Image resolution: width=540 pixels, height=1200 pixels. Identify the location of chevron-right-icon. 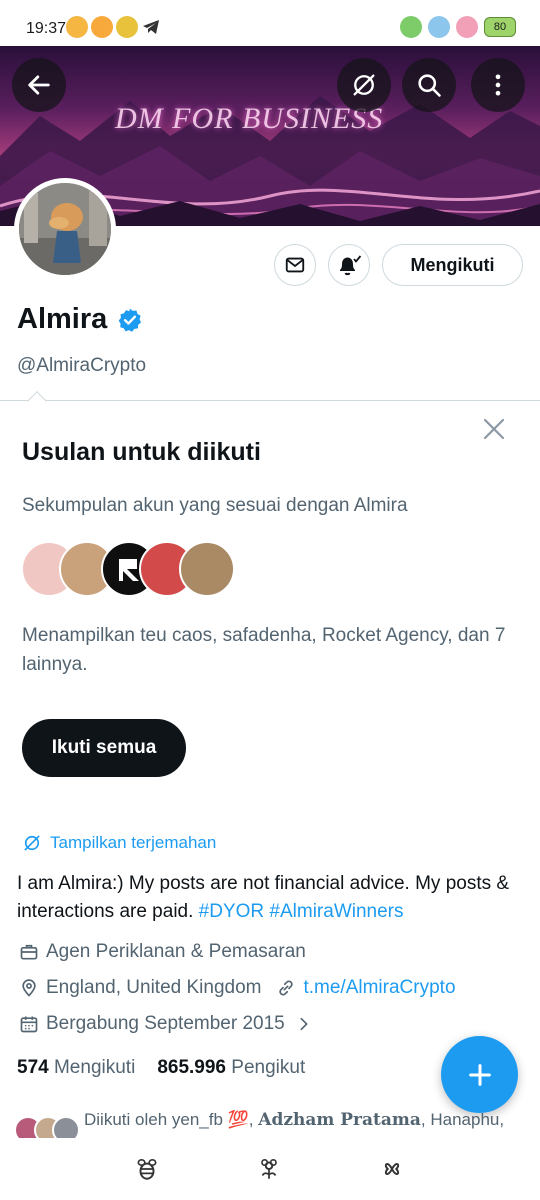
(304, 1024).